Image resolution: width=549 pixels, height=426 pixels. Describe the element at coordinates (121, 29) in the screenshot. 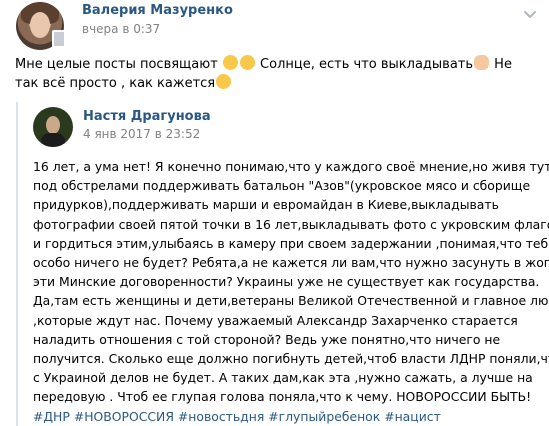

I see `post-timestamp: вчера в 0:37` at that location.